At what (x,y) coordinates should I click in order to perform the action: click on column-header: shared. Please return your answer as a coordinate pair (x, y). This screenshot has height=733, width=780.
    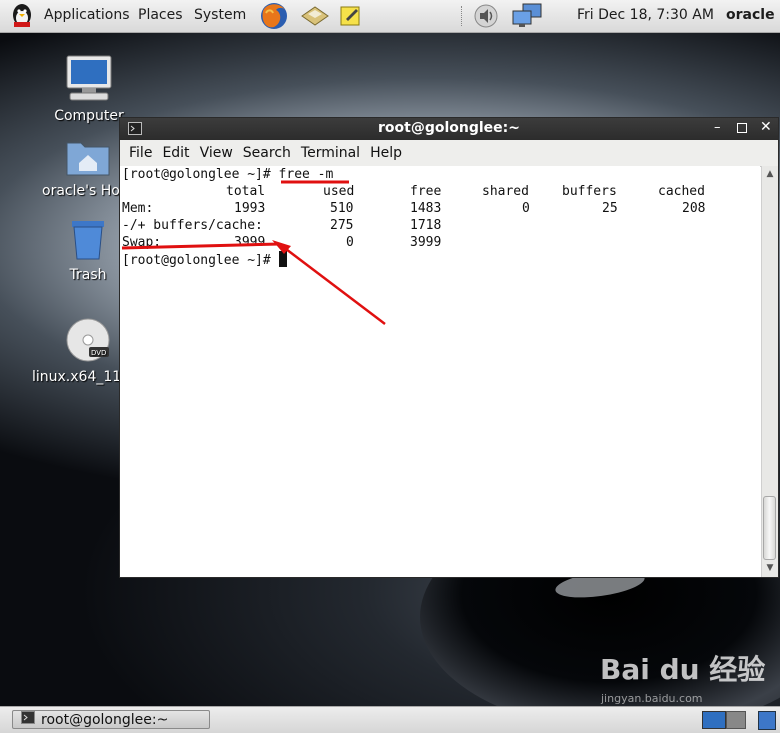
    Looking at the image, I should click on (505, 191).